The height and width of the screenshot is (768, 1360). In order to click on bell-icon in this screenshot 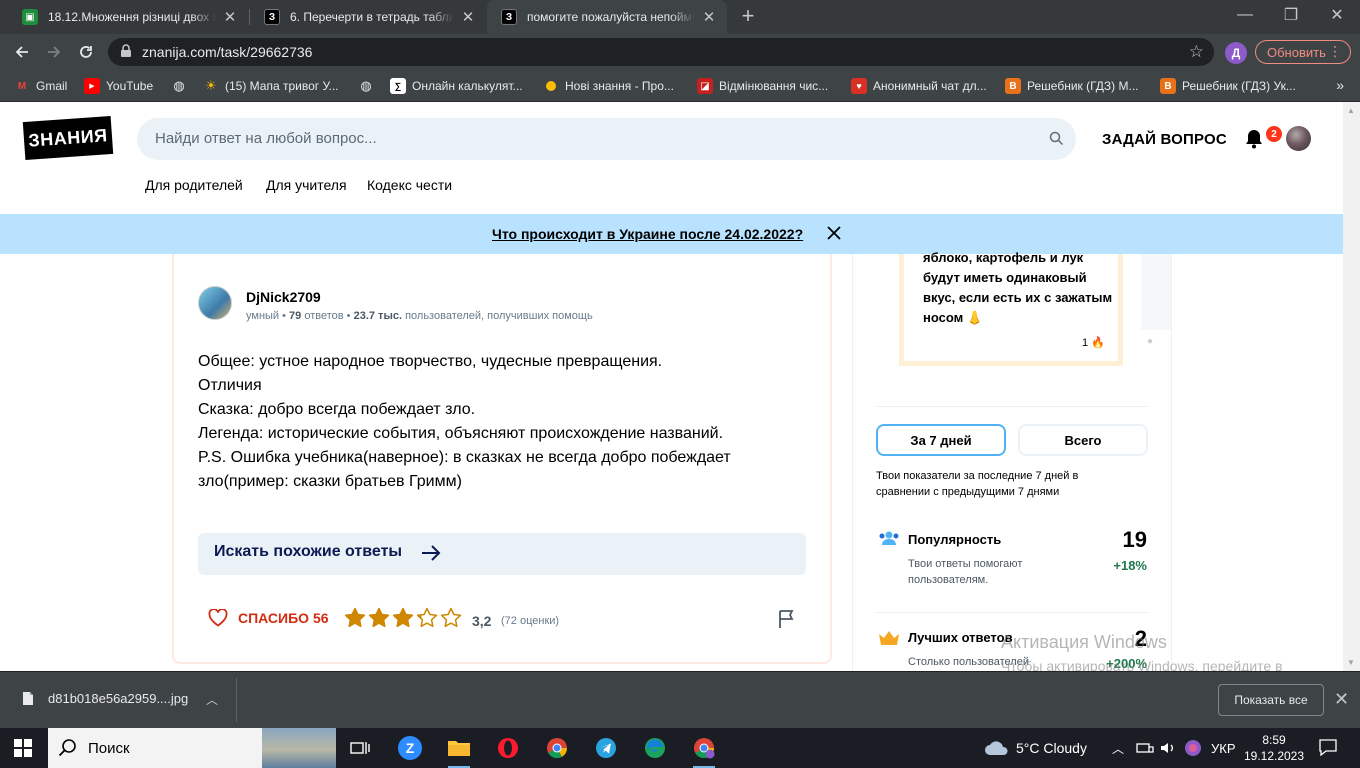, I will do `click(1254, 139)`.